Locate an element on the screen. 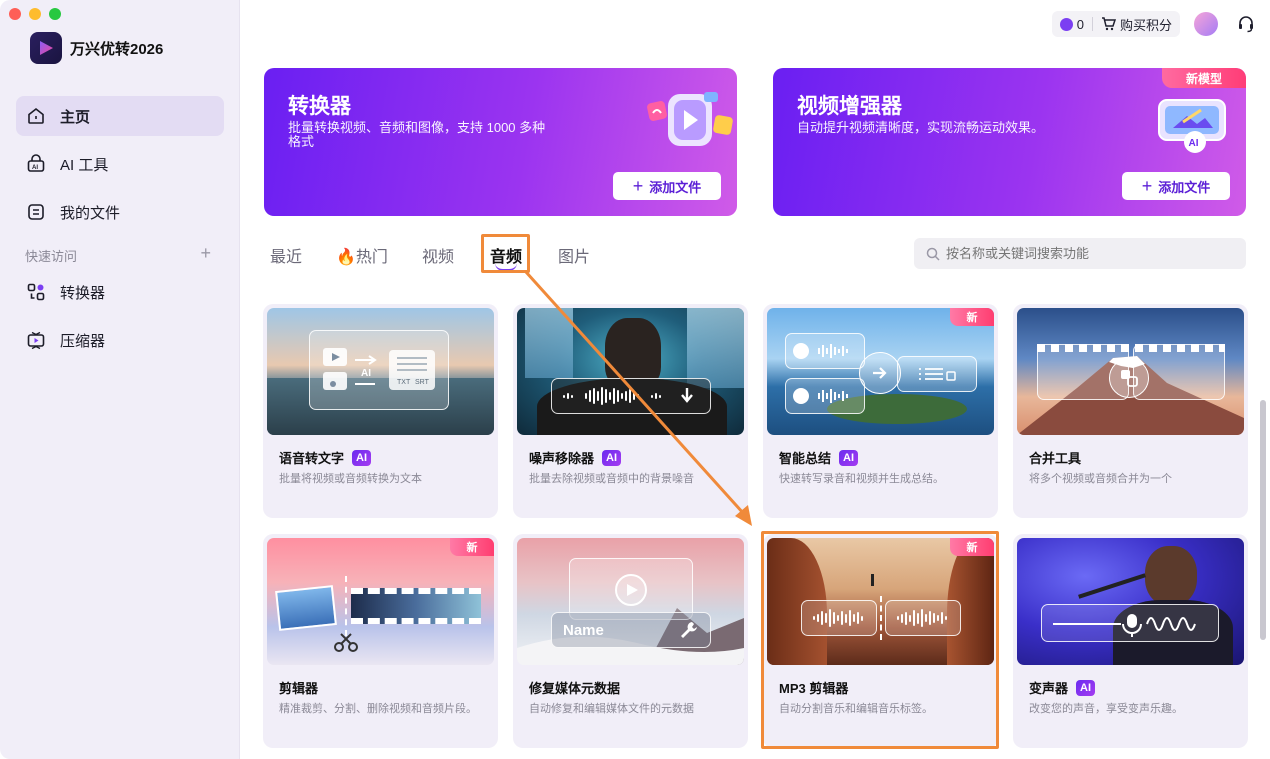  card-title-text: 变声器 is located at coordinates (1049, 688).